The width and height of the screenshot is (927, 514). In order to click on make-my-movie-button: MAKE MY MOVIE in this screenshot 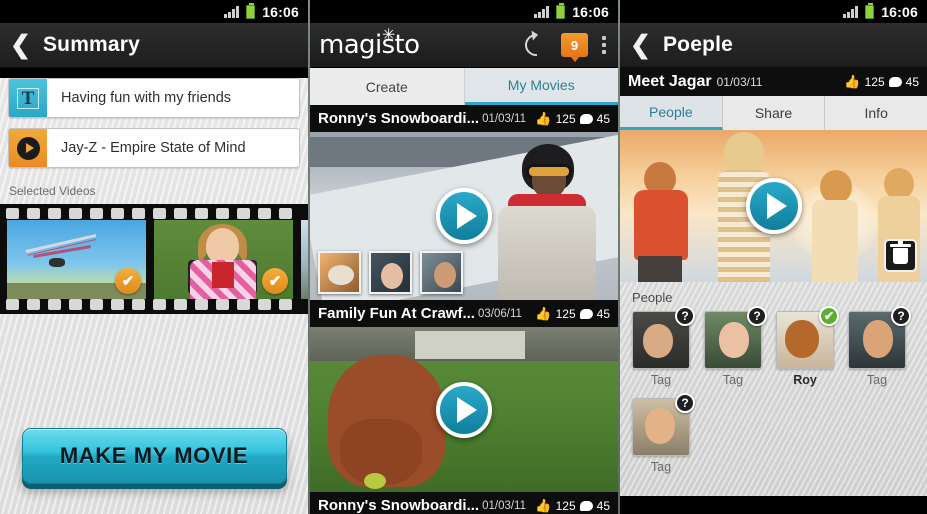, I will do `click(154, 456)`.